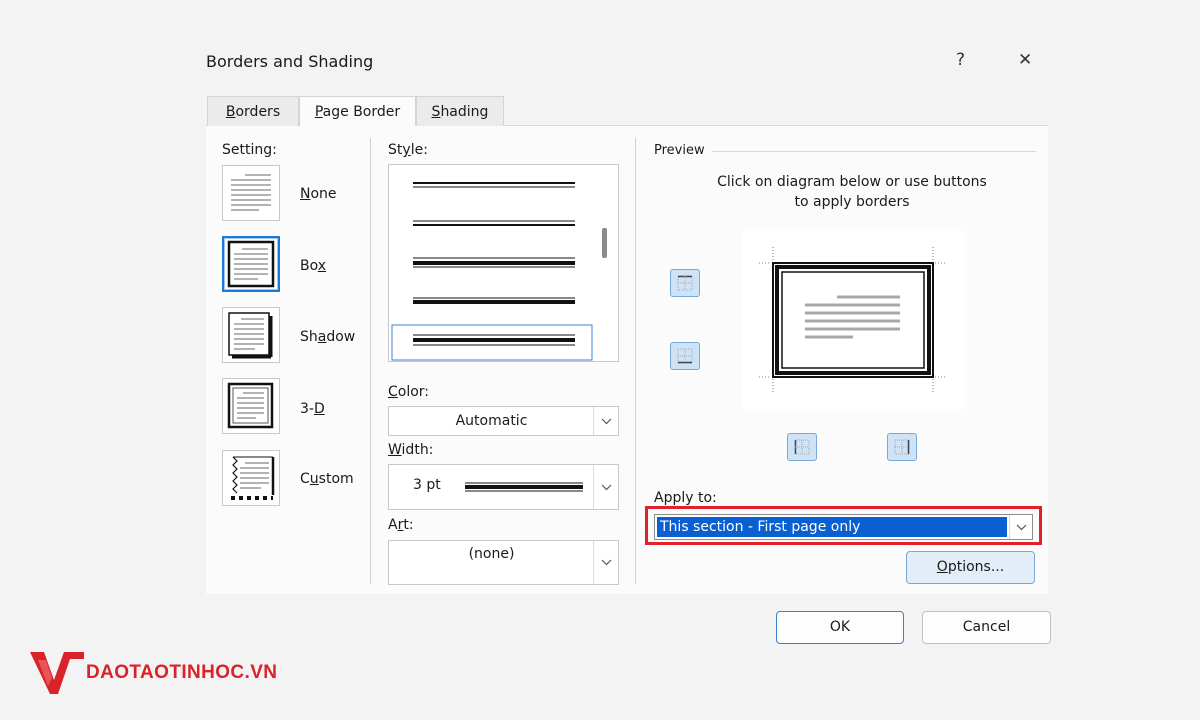 The width and height of the screenshot is (1200, 720). What do you see at coordinates (327, 479) in the screenshot?
I see `setting-custom-label: Custom` at bounding box center [327, 479].